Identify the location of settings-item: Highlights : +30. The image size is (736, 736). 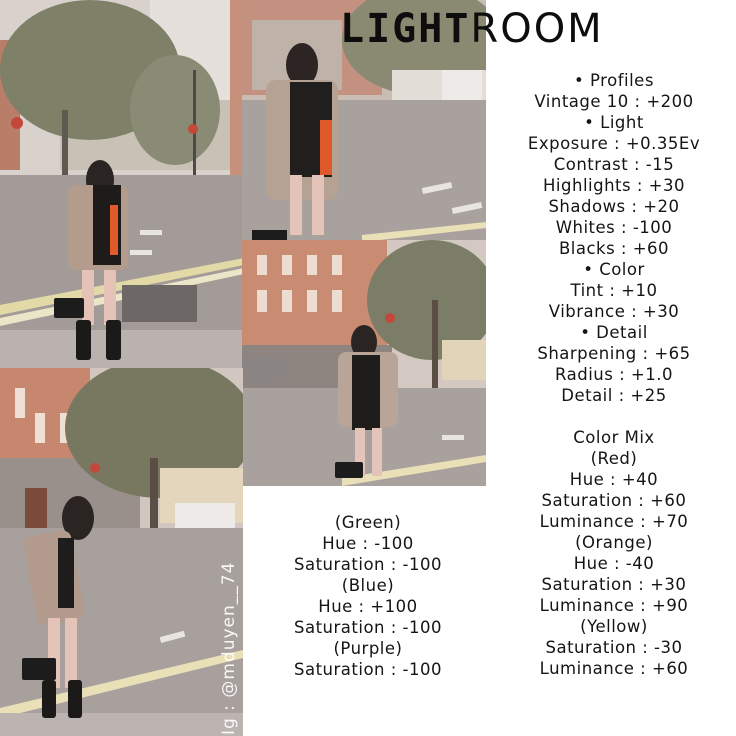
(614, 185).